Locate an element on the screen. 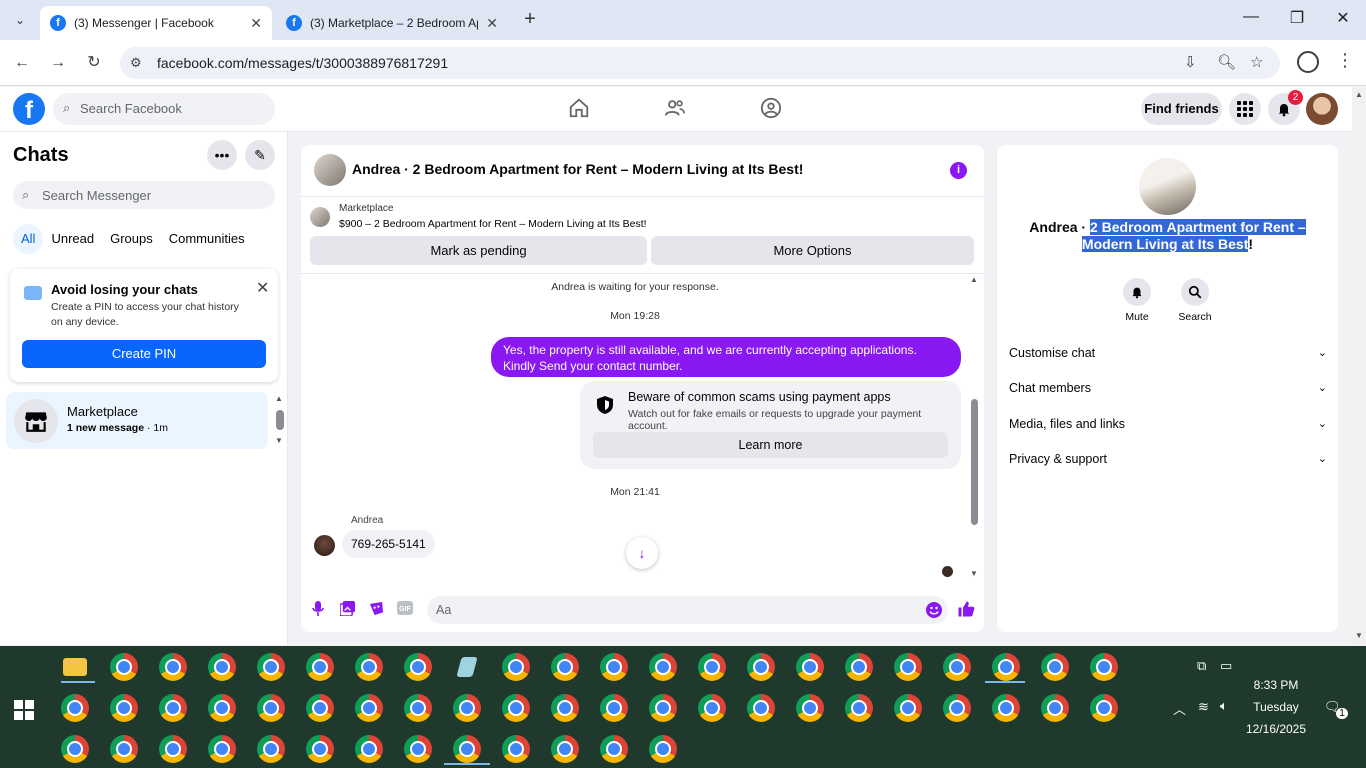  chat-list-scrollbar: ▲ ▼ is located at coordinates (280, 420).